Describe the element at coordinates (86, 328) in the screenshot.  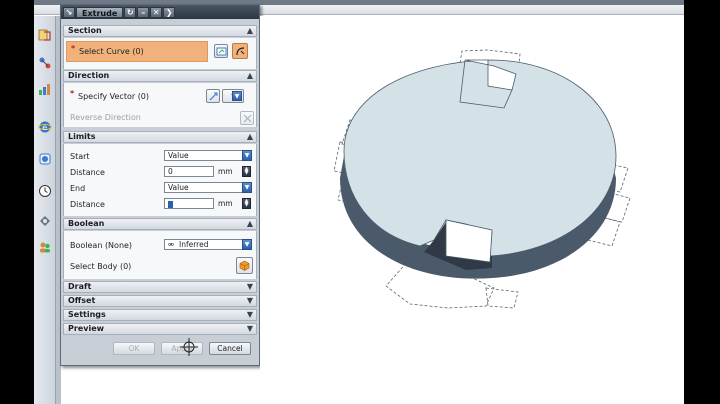
I see `preview-header-label: Preview` at that location.